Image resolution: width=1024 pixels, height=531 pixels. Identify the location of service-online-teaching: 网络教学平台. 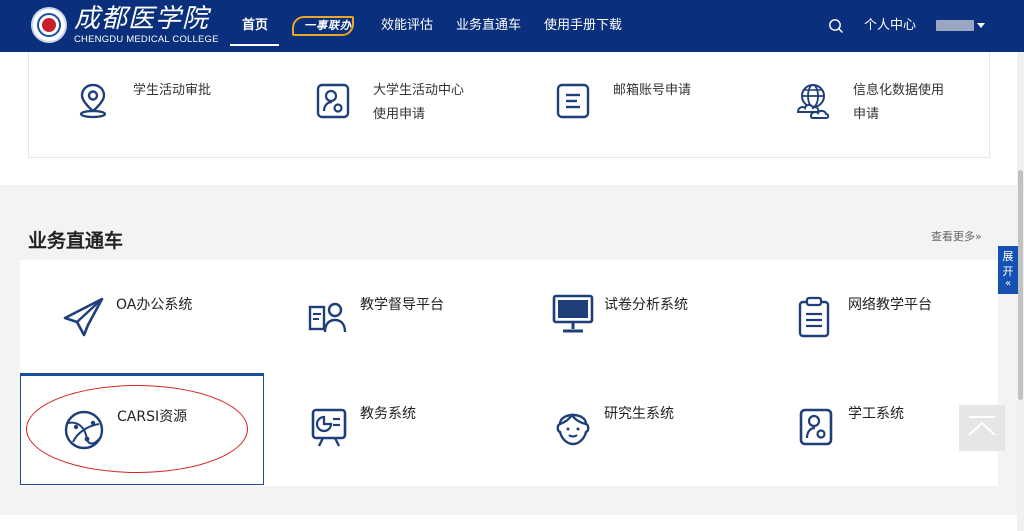
(874, 316).